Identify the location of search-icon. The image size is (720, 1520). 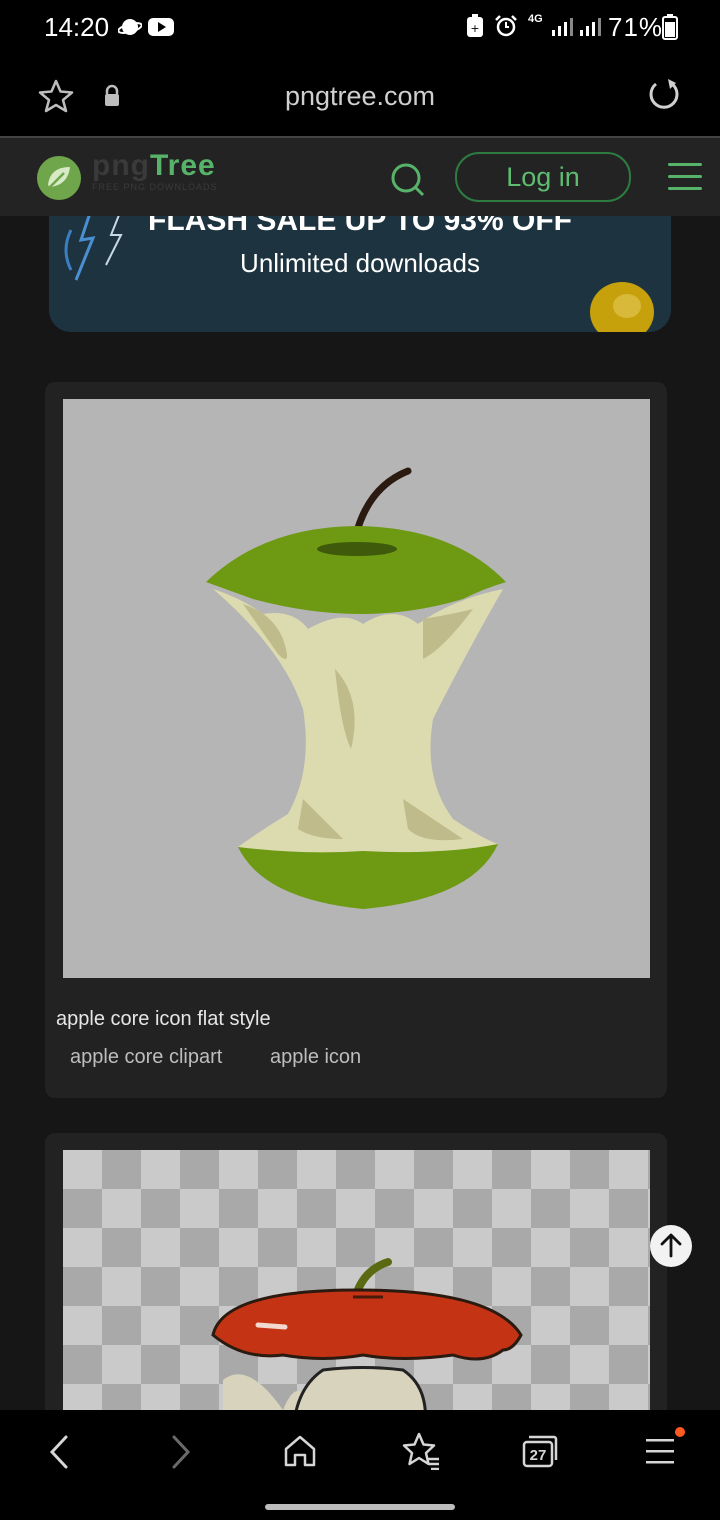
(408, 180).